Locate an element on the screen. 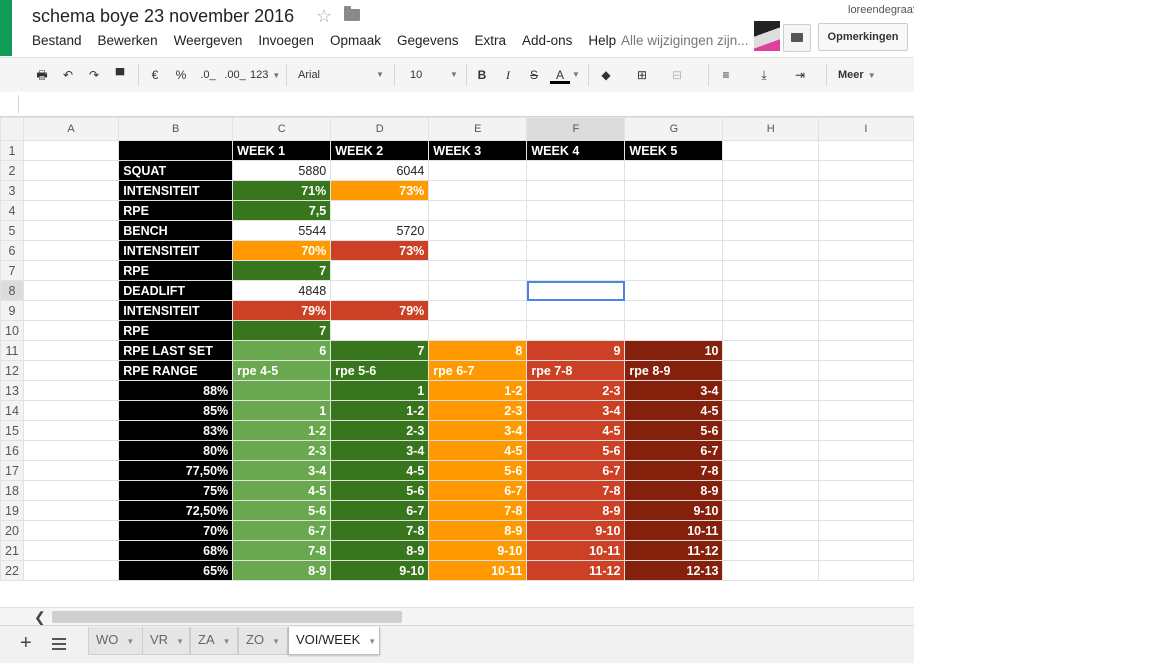 This screenshot has width=1152, height=663. user-account: loreendegraaf is located at coordinates (881, 10).